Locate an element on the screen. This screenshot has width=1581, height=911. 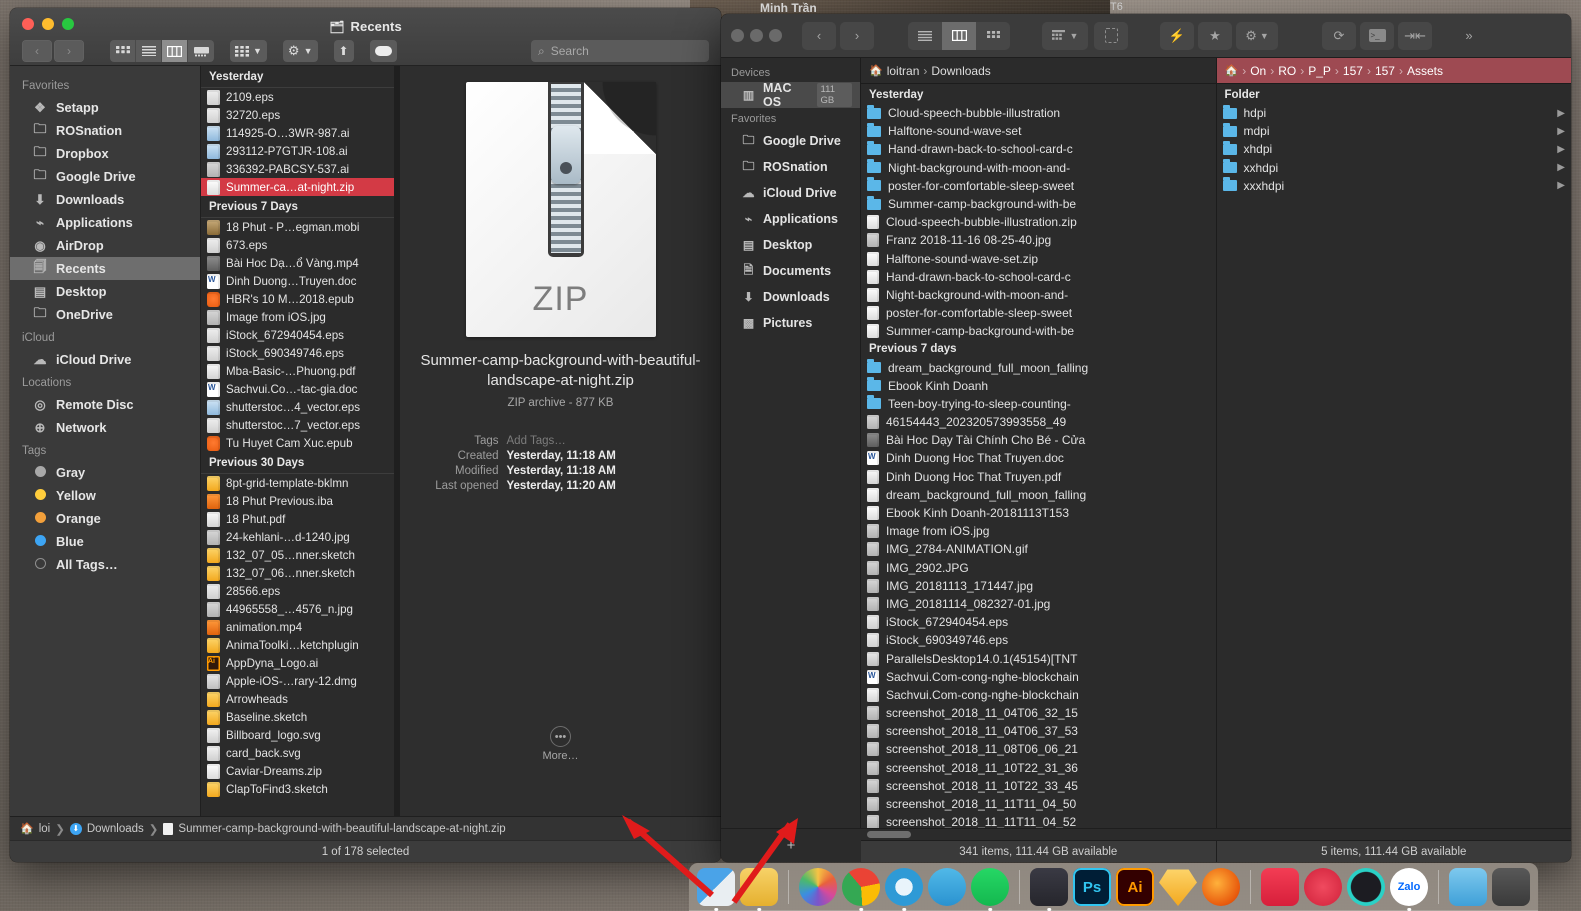
dock-item-finder is located at coordinates (716, 887).